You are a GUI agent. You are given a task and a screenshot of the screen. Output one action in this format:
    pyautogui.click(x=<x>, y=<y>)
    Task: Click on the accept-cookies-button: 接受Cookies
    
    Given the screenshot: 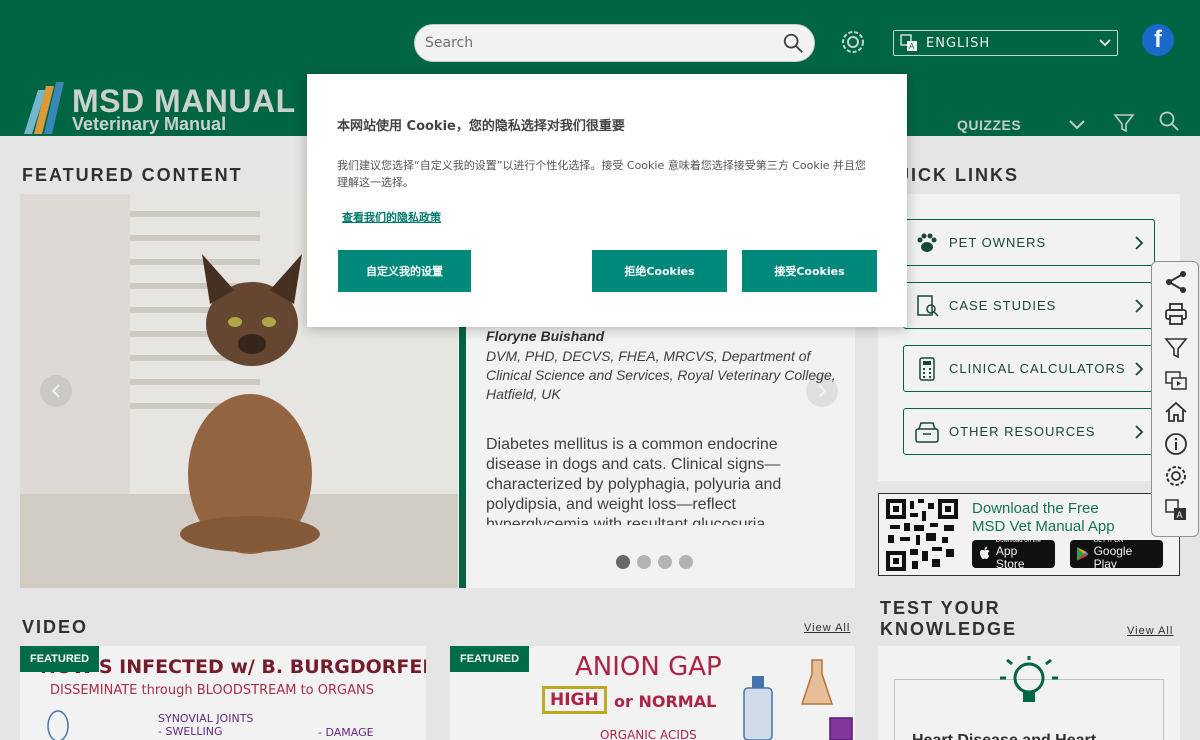 What is the action you would take?
    pyautogui.click(x=809, y=271)
    